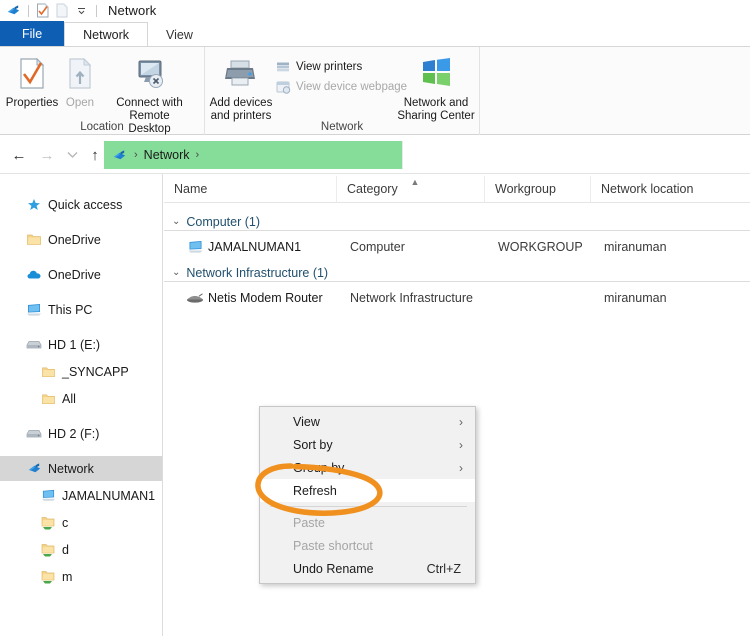  Describe the element at coordinates (81, 274) in the screenshot. I see `sidebar-item-onedrive-cloud: OneDrive` at that location.